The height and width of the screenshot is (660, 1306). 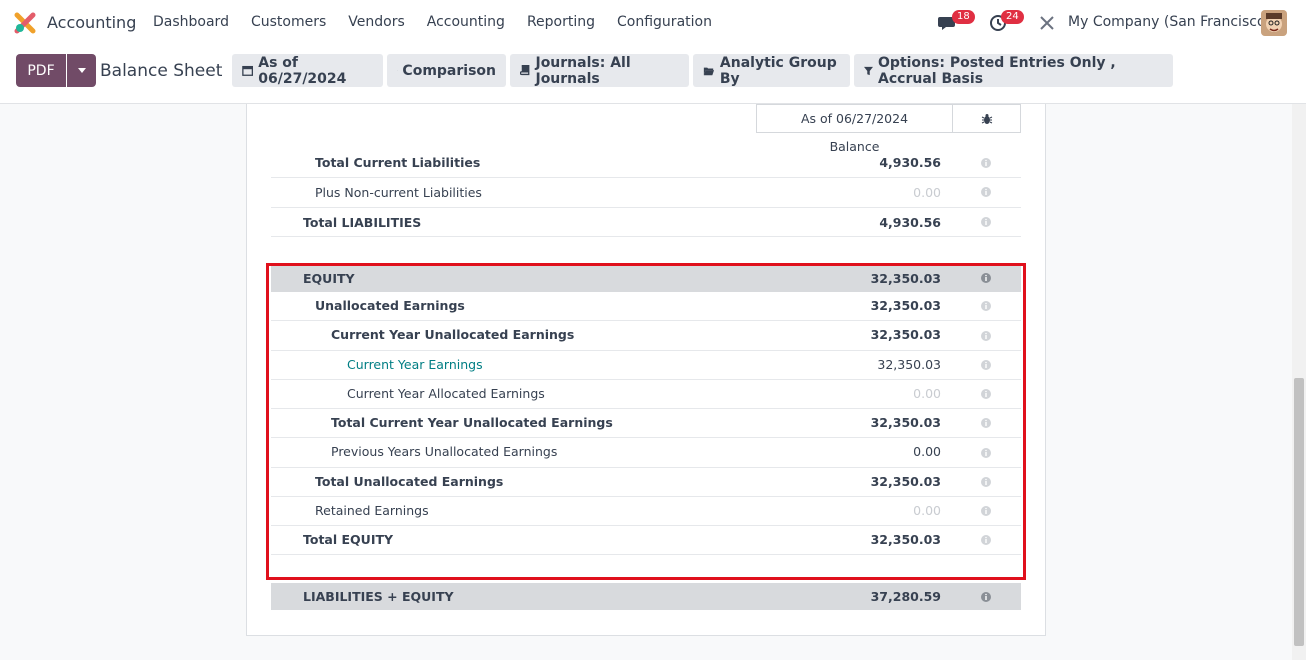 What do you see at coordinates (646, 193) in the screenshot?
I see `report-row: Plus Non-current Liabilities 0.00` at bounding box center [646, 193].